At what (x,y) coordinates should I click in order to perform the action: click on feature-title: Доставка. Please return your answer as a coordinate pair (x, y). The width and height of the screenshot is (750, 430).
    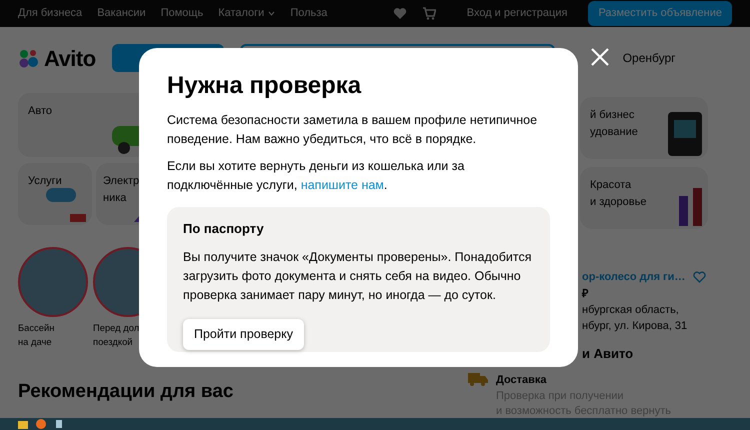
    Looking at the image, I should click on (522, 380).